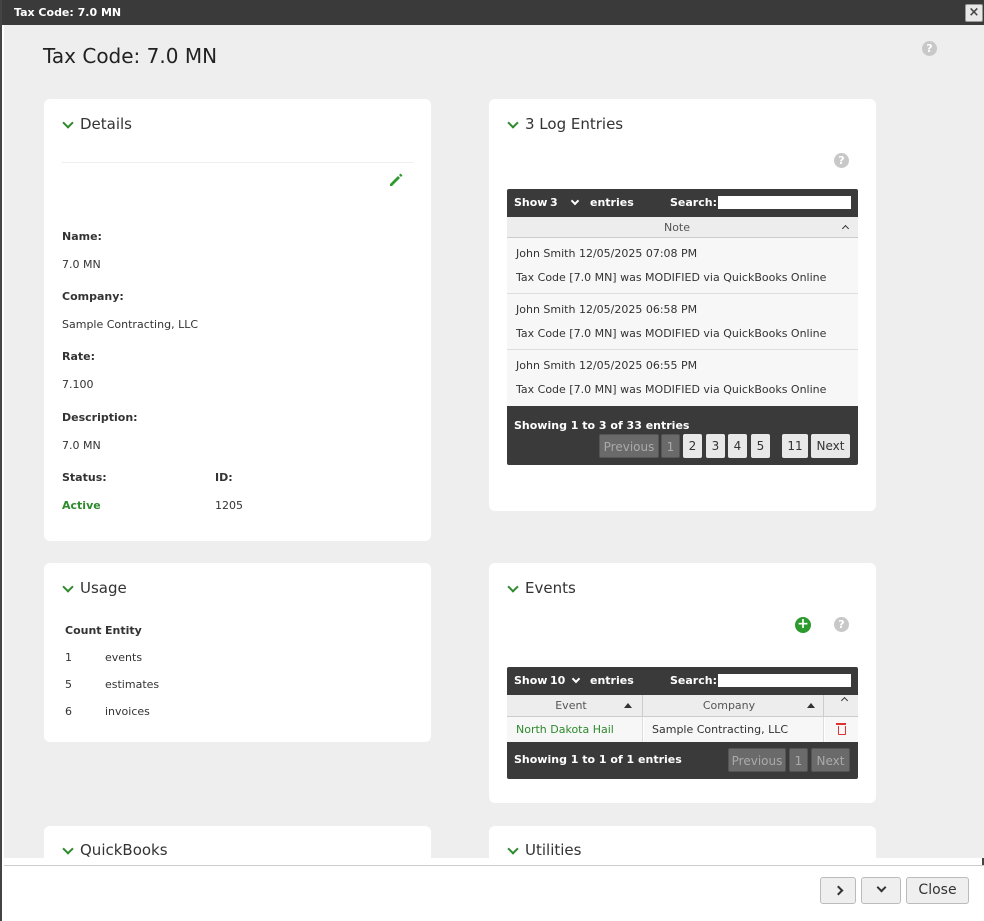  I want to click on utilities-header: Utilities, so click(544, 849).